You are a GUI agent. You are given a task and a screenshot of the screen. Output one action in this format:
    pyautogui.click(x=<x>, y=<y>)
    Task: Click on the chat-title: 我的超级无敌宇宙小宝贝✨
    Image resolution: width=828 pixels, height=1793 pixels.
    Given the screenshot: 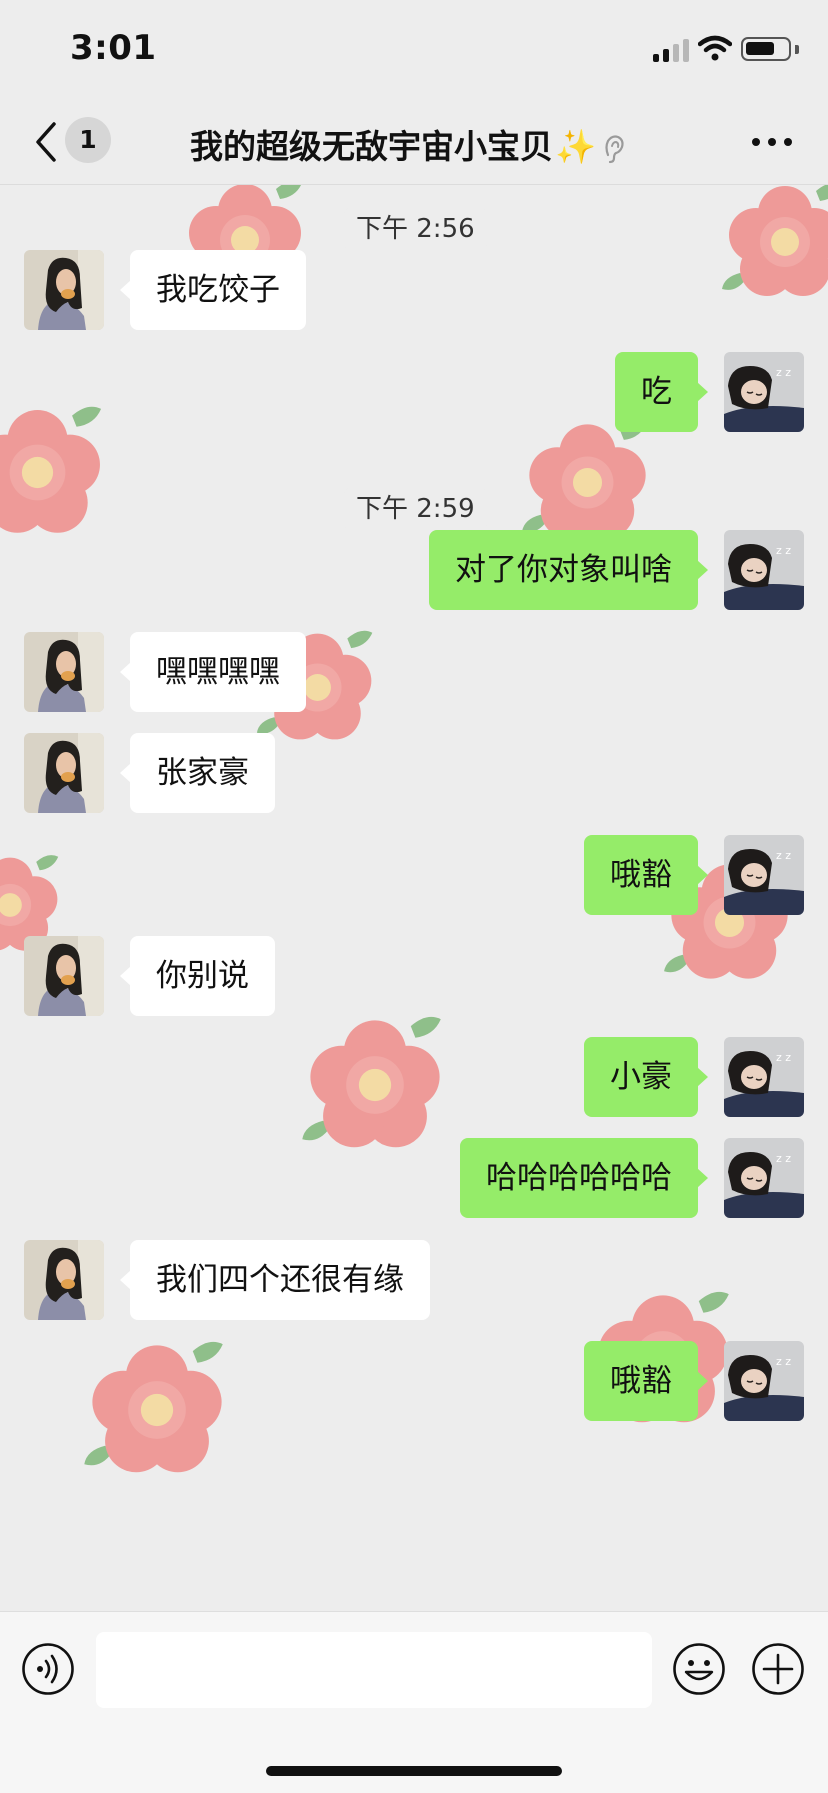 What is the action you would take?
    pyautogui.click(x=425, y=144)
    